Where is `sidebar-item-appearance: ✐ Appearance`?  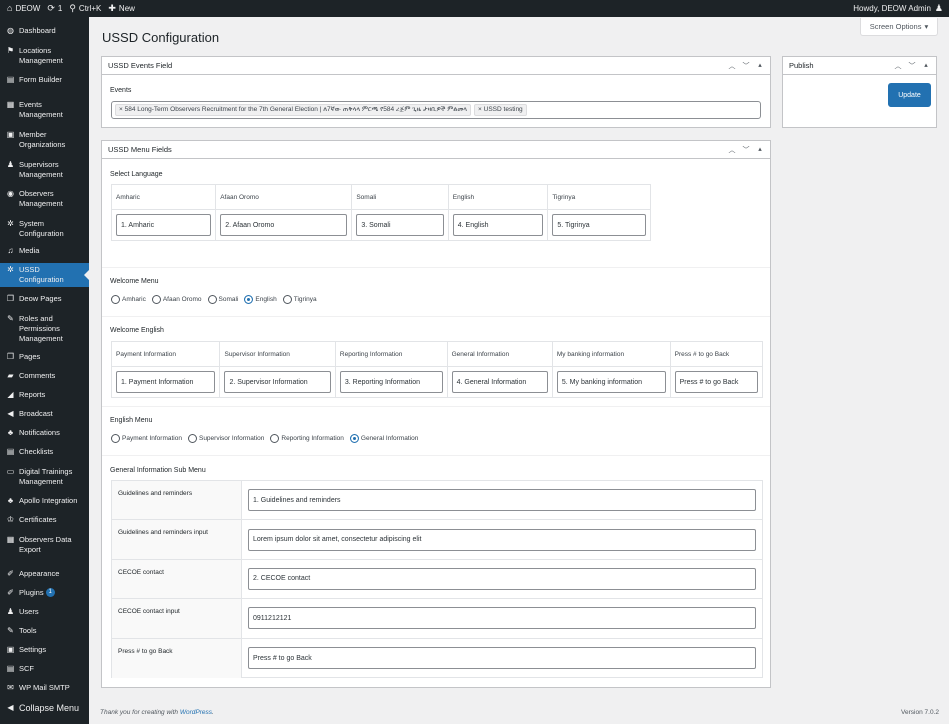 sidebar-item-appearance: ✐ Appearance is located at coordinates (44, 574).